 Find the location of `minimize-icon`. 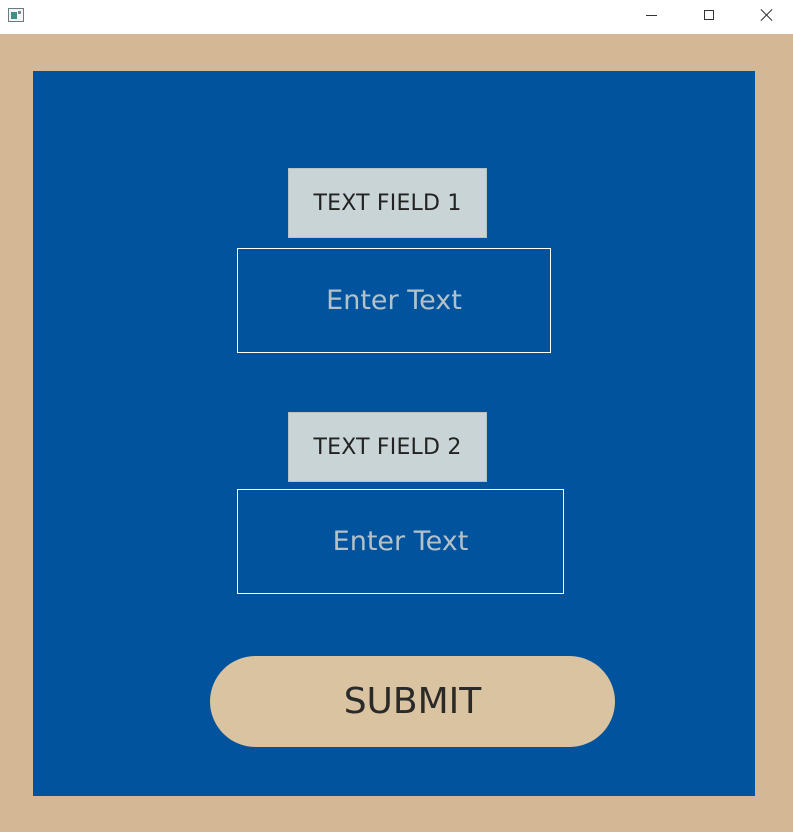

minimize-icon is located at coordinates (651, 15).